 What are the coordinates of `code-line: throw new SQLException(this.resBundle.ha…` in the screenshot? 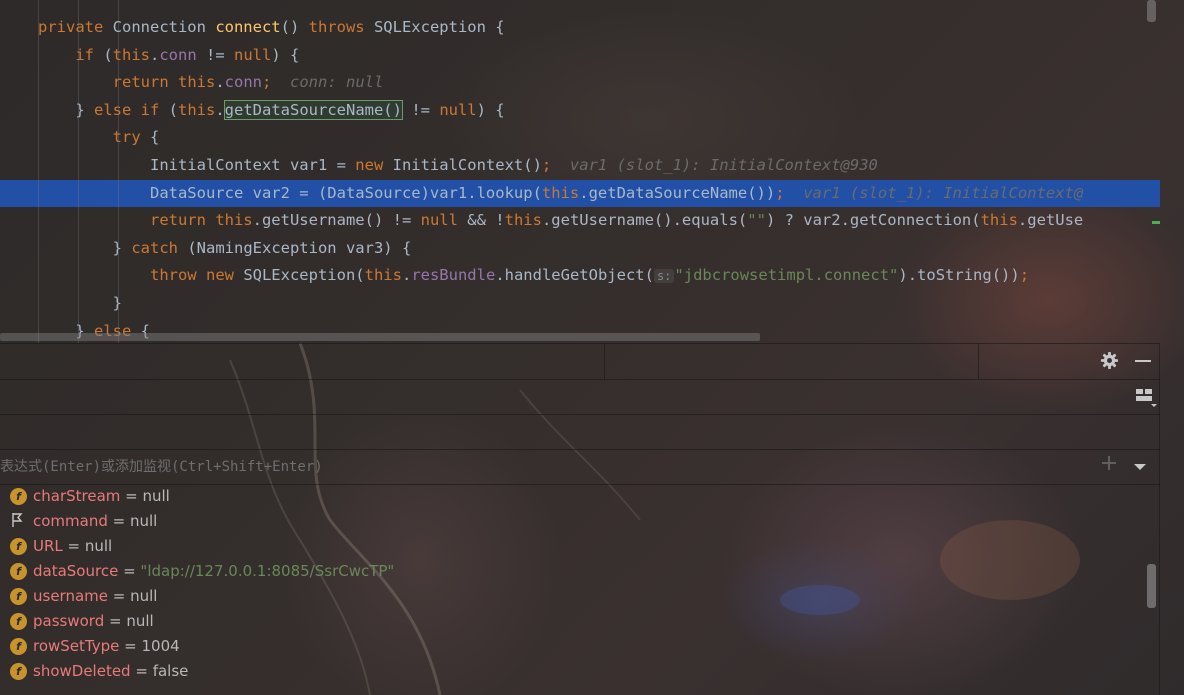 It's located at (580, 275).